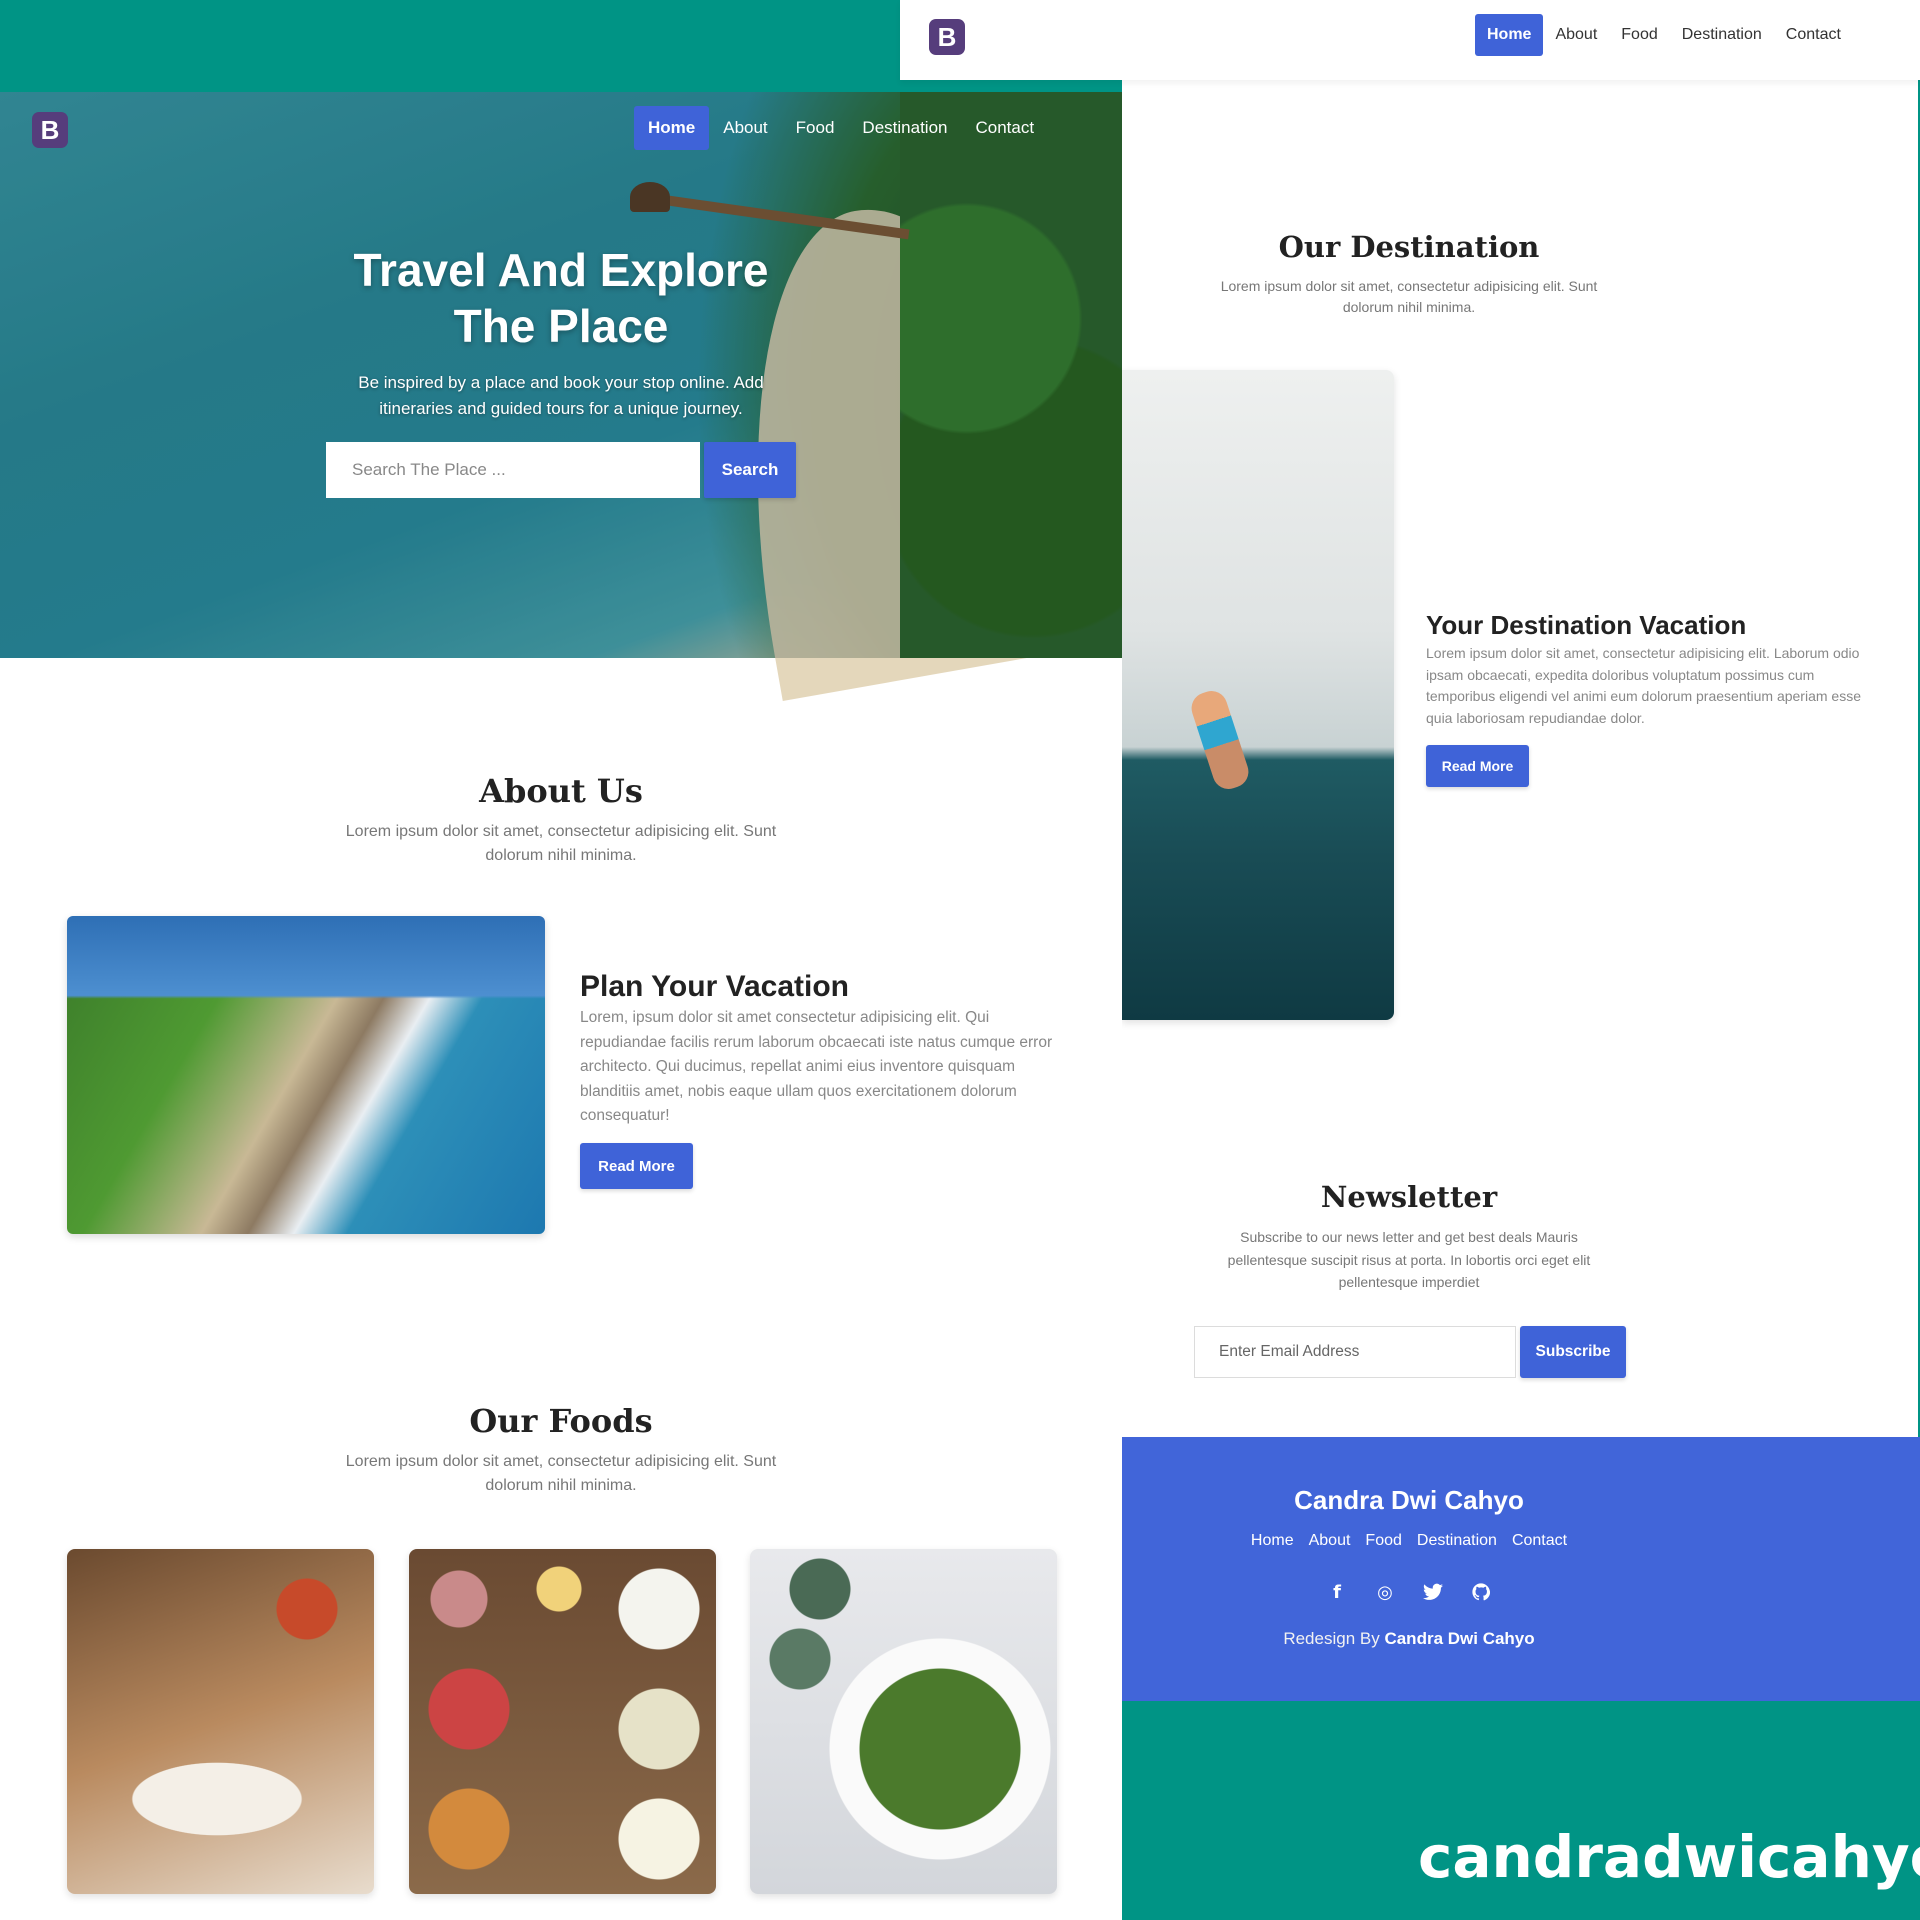 The width and height of the screenshot is (1920, 1920). Describe the element at coordinates (1258, 695) in the screenshot. I see `diver-ocean-image` at that location.